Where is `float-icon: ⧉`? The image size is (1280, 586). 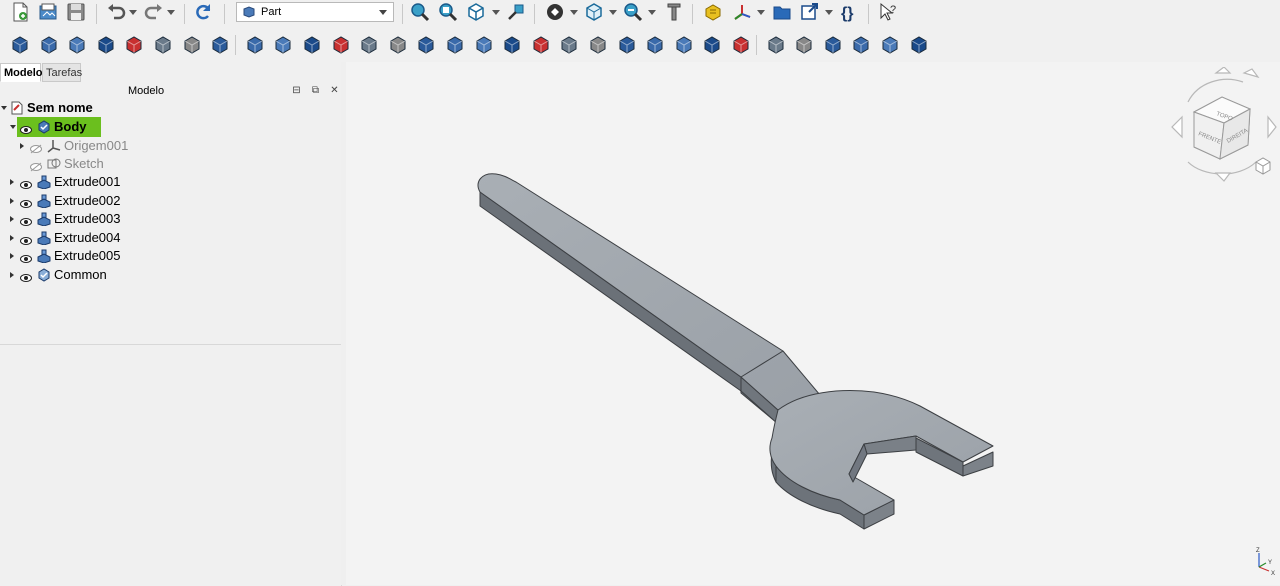
float-icon: ⧉ is located at coordinates (315, 90).